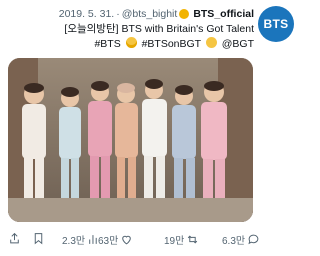 The width and height of the screenshot is (320, 256). What do you see at coordinates (276, 24) in the screenshot?
I see `avatar: BTS` at bounding box center [276, 24].